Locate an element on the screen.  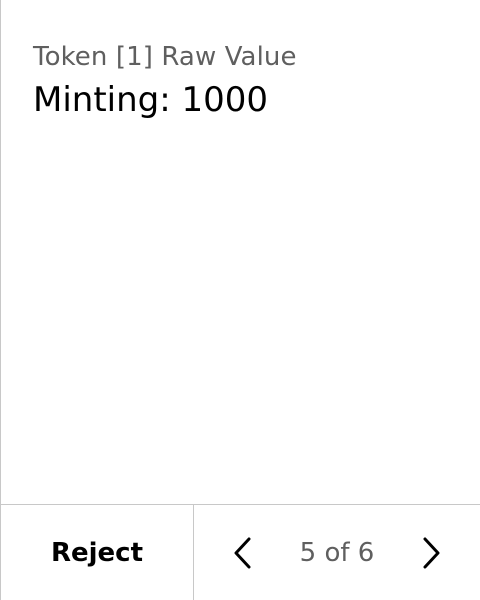
next-page-button is located at coordinates (431, 553).